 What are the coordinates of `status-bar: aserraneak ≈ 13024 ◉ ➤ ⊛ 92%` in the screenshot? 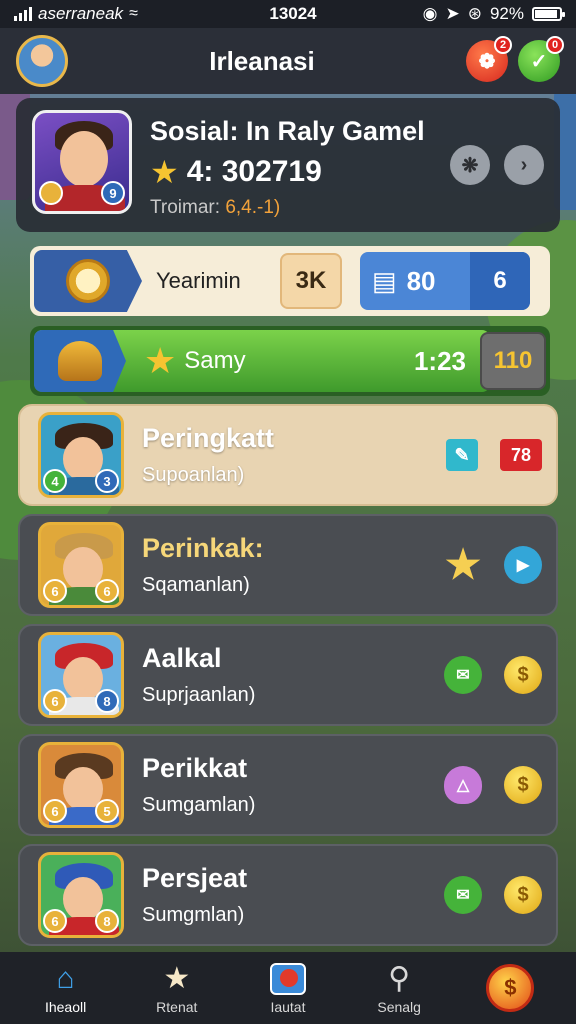 It's located at (288, 14).